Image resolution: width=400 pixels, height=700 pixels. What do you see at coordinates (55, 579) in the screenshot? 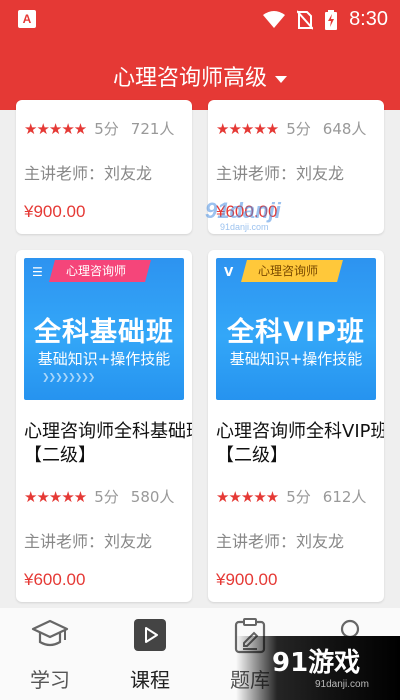
I see `course-price: ¥600.00` at bounding box center [55, 579].